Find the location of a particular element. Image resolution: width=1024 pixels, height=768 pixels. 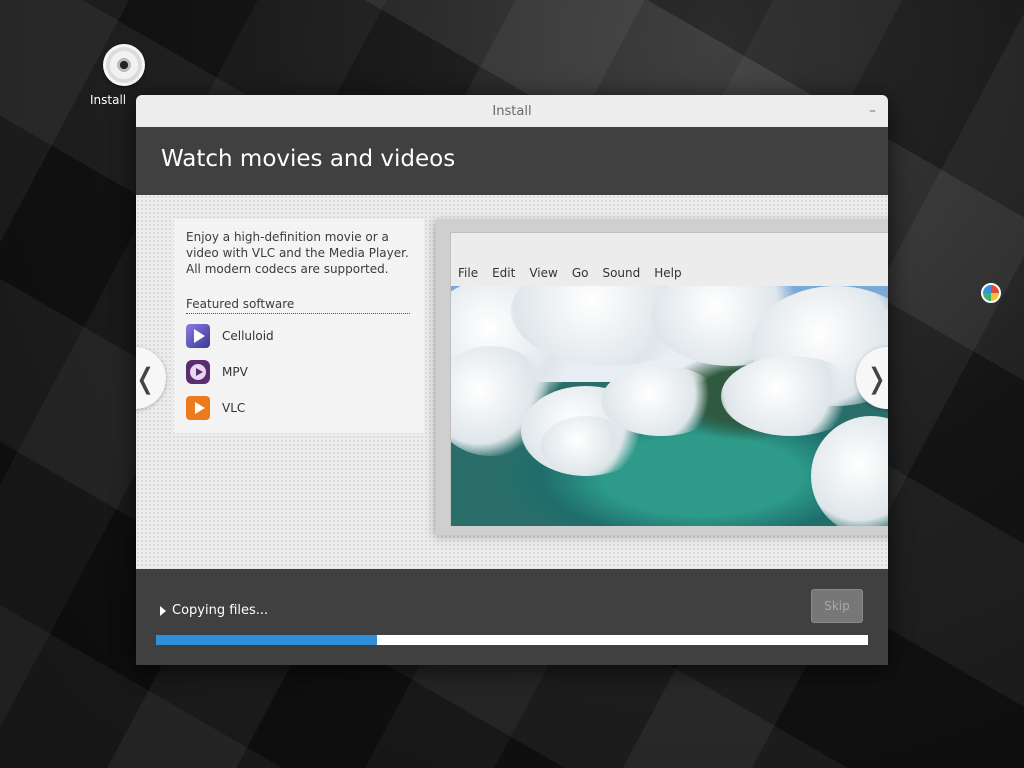

previous-slide-button: ❬ is located at coordinates (151, 378).